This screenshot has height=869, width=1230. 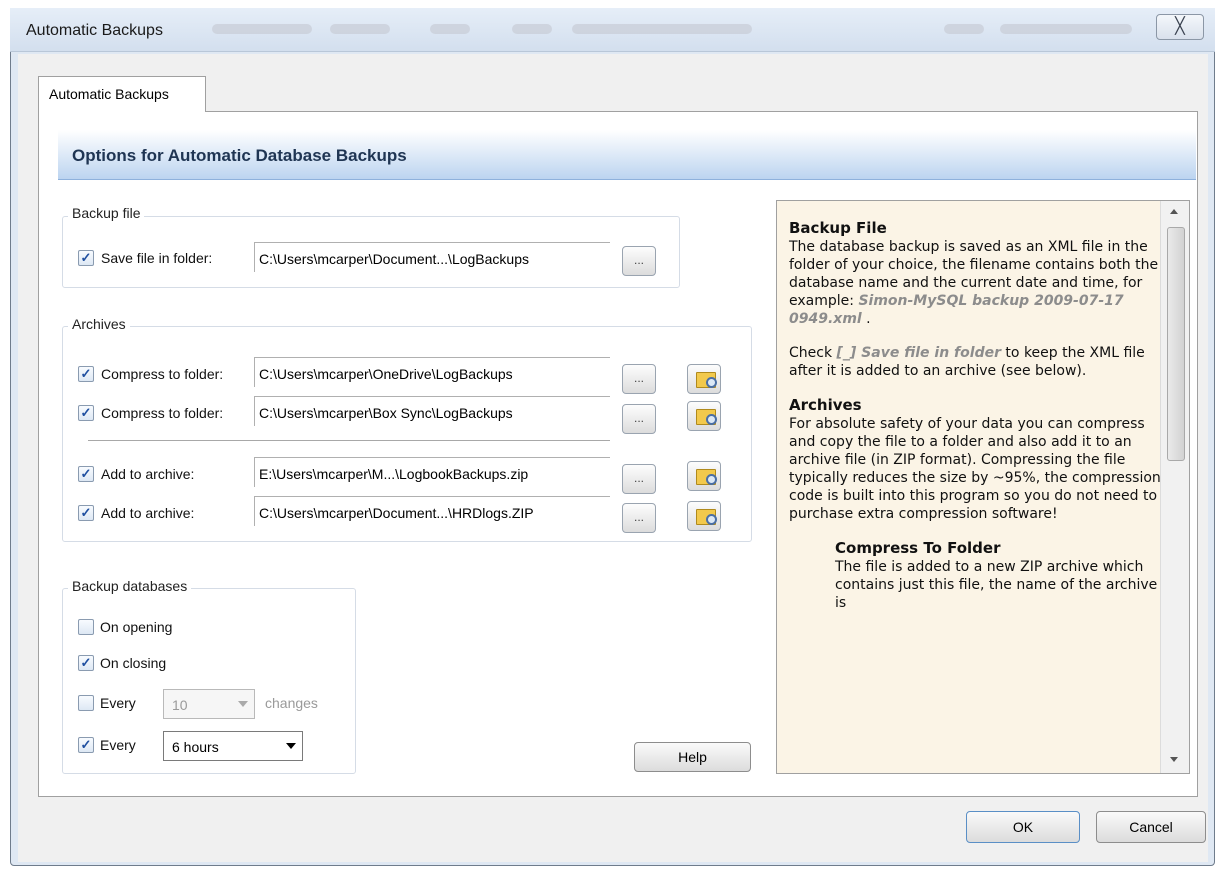 I want to click on tab-automatic-backups: Automatic Backups, so click(x=122, y=94).